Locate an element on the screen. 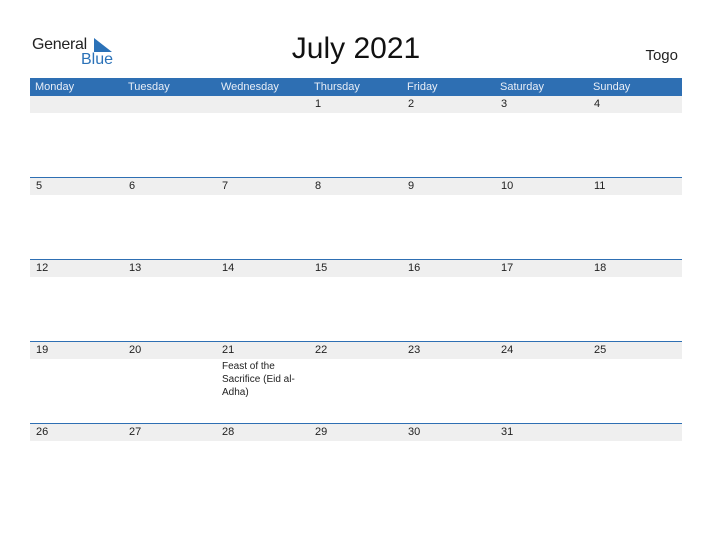 Image resolution: width=712 pixels, height=550 pixels. day-cell: 14 is located at coordinates (262, 269).